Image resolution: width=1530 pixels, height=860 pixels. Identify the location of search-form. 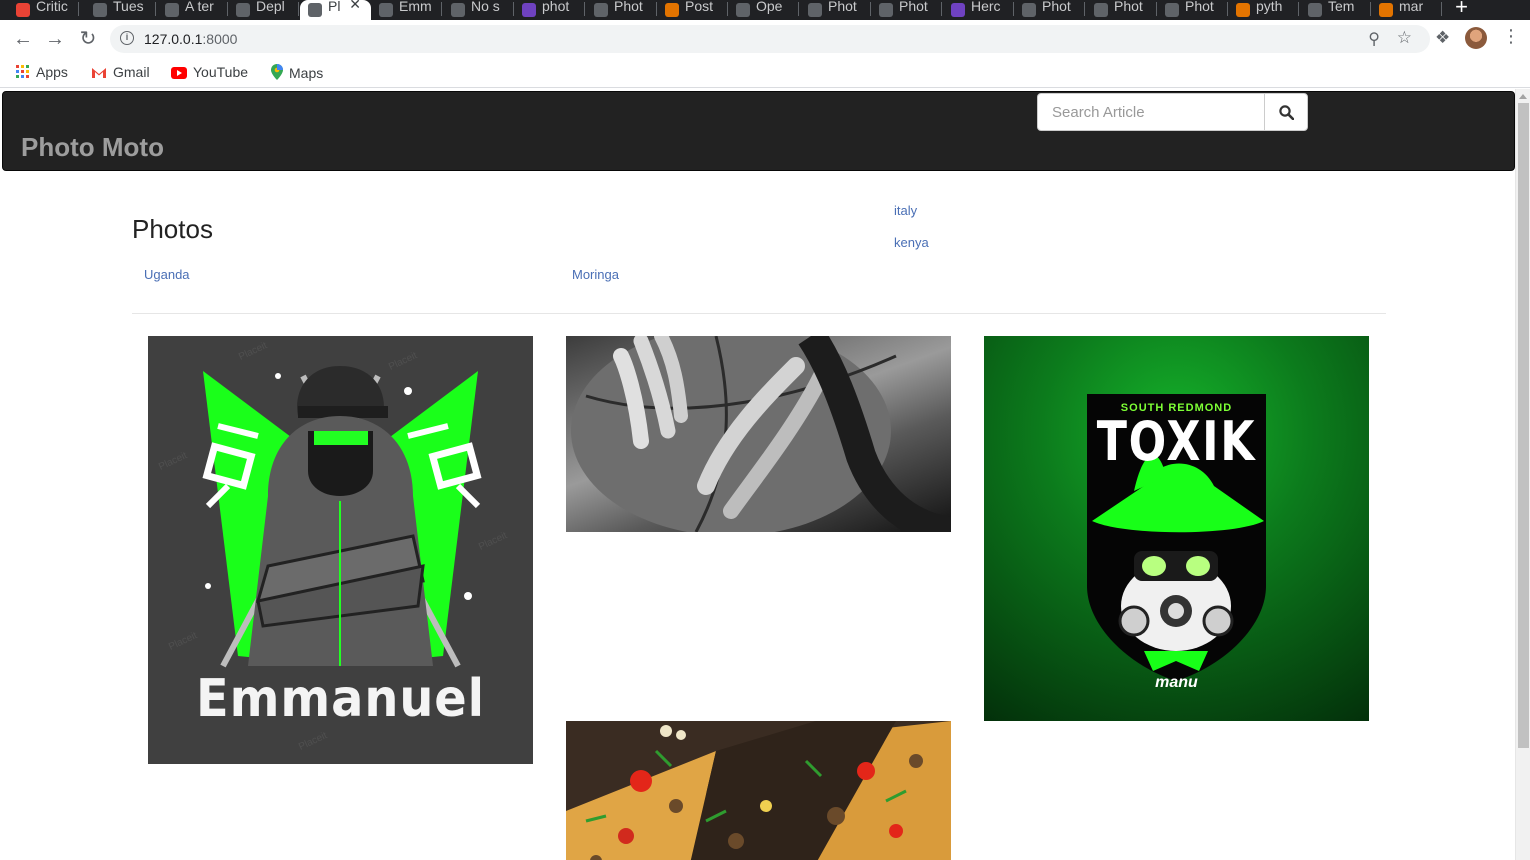
(1173, 112).